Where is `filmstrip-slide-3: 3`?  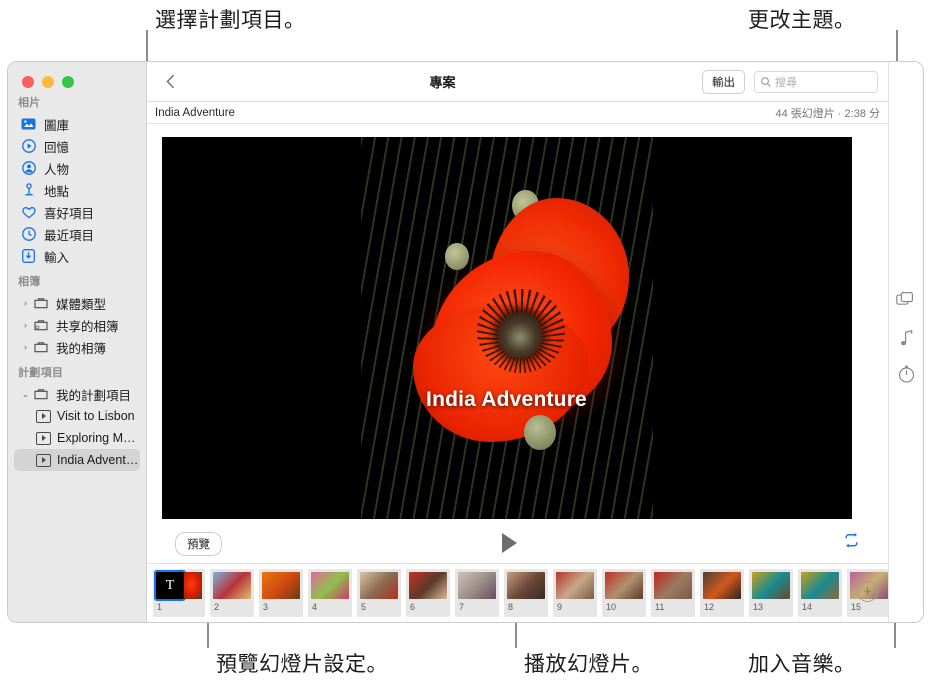 filmstrip-slide-3: 3 is located at coordinates (281, 593).